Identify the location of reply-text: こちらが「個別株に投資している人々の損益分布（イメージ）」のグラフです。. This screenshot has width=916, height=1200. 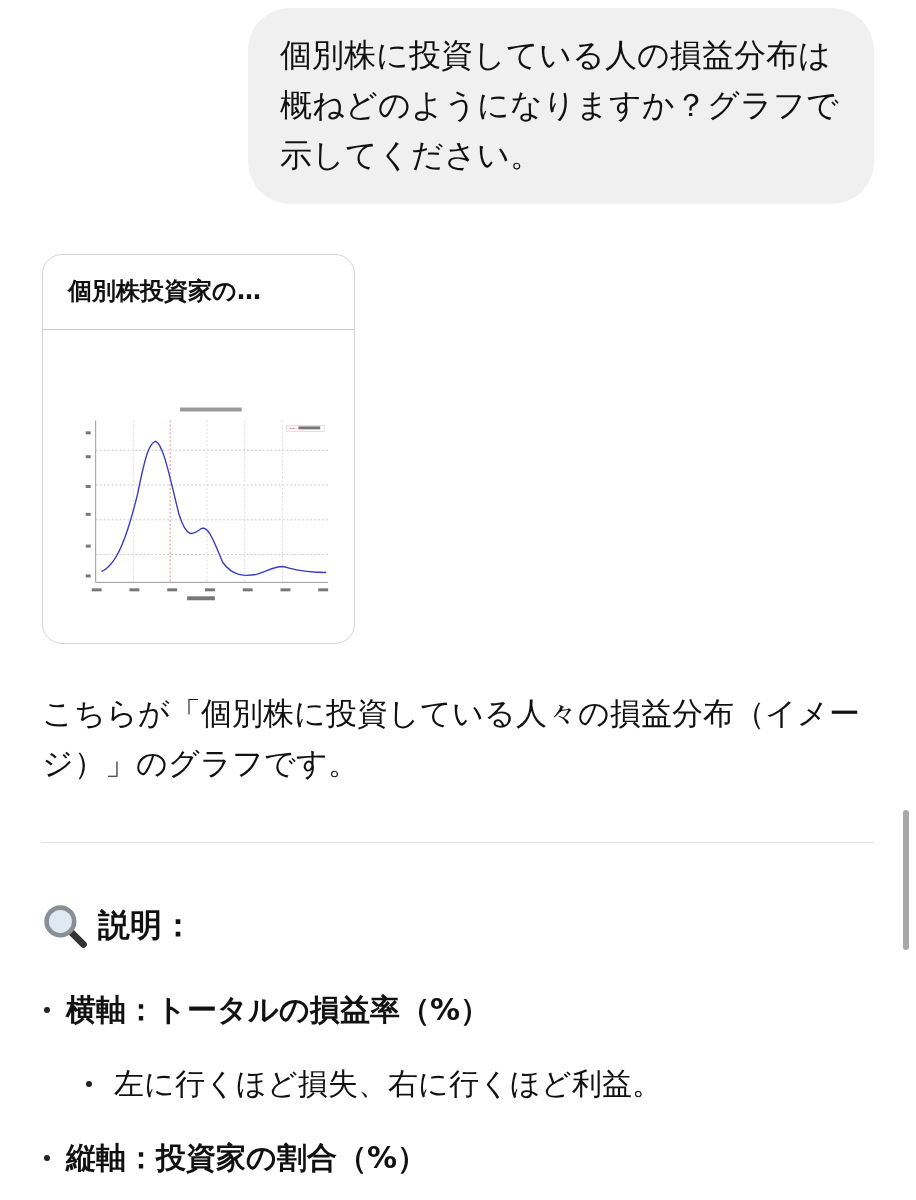
(451, 738).